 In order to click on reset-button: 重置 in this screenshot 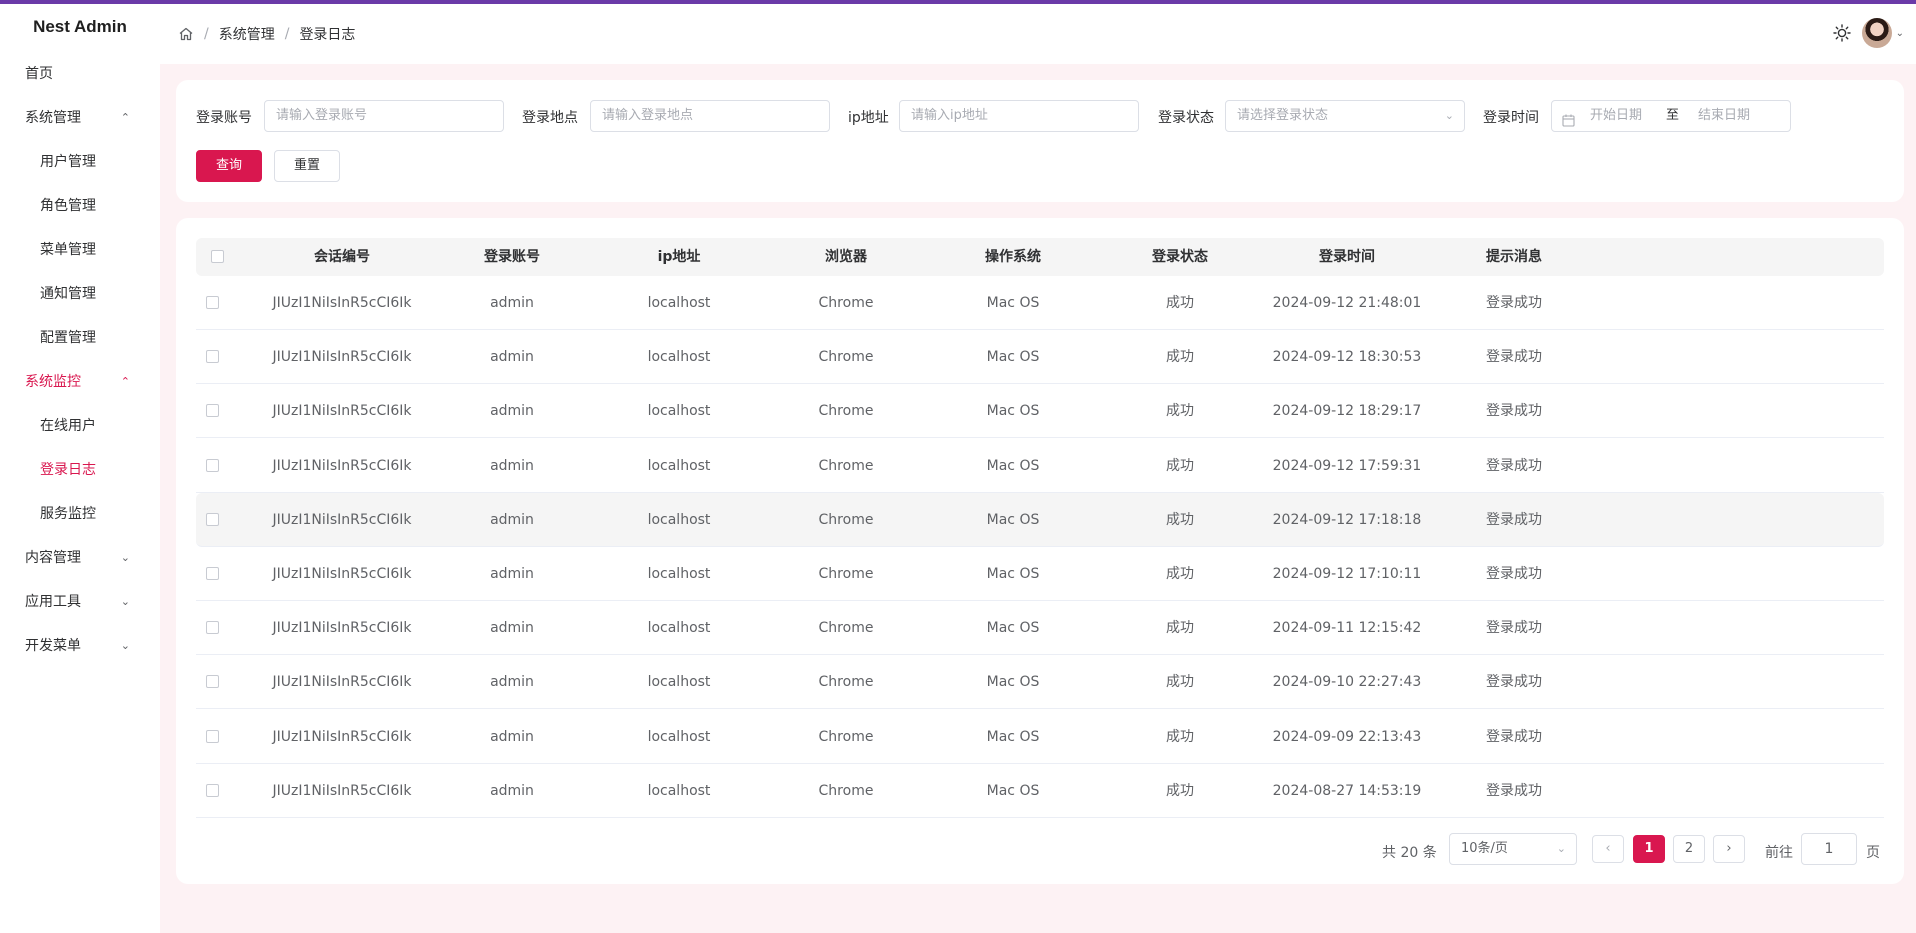, I will do `click(307, 166)`.